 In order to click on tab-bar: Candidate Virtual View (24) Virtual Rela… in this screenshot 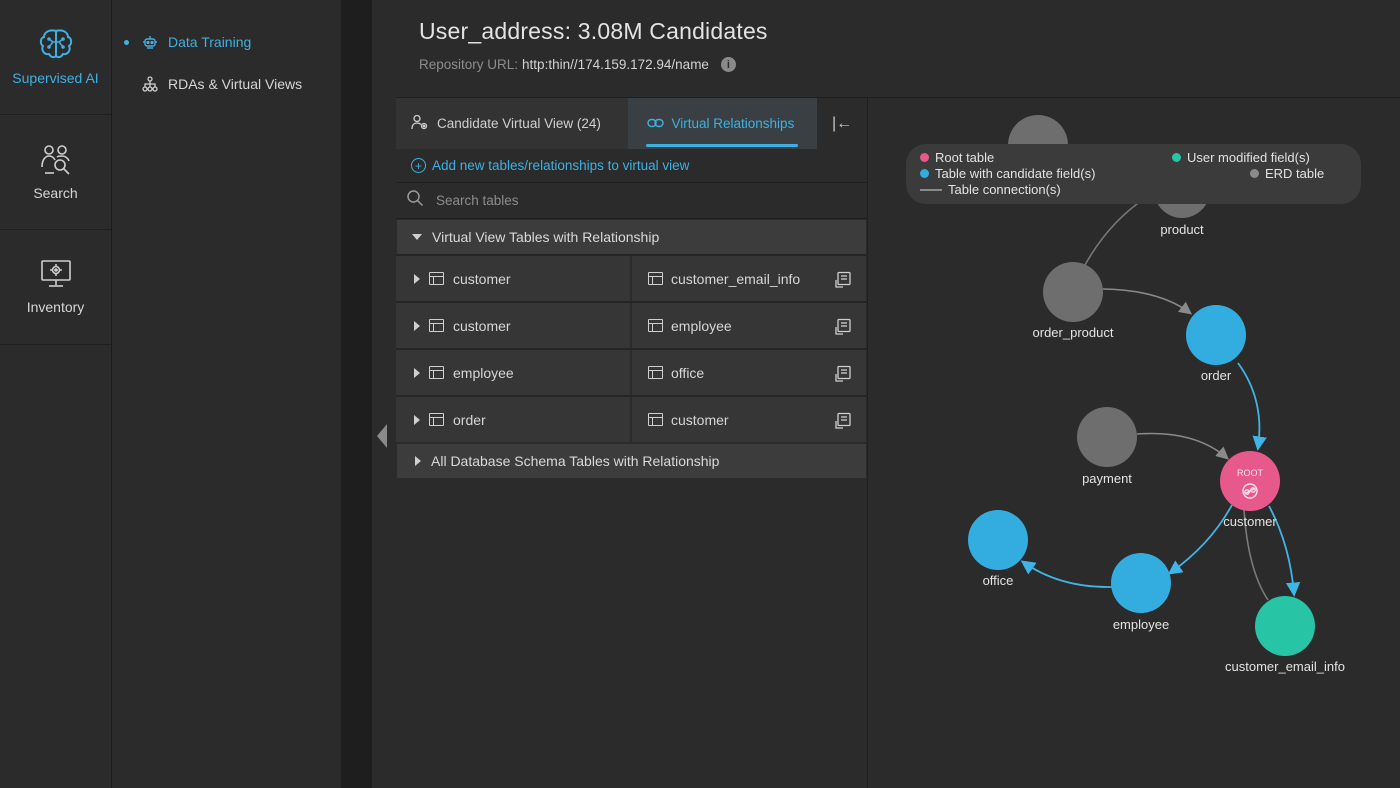, I will do `click(631, 123)`.